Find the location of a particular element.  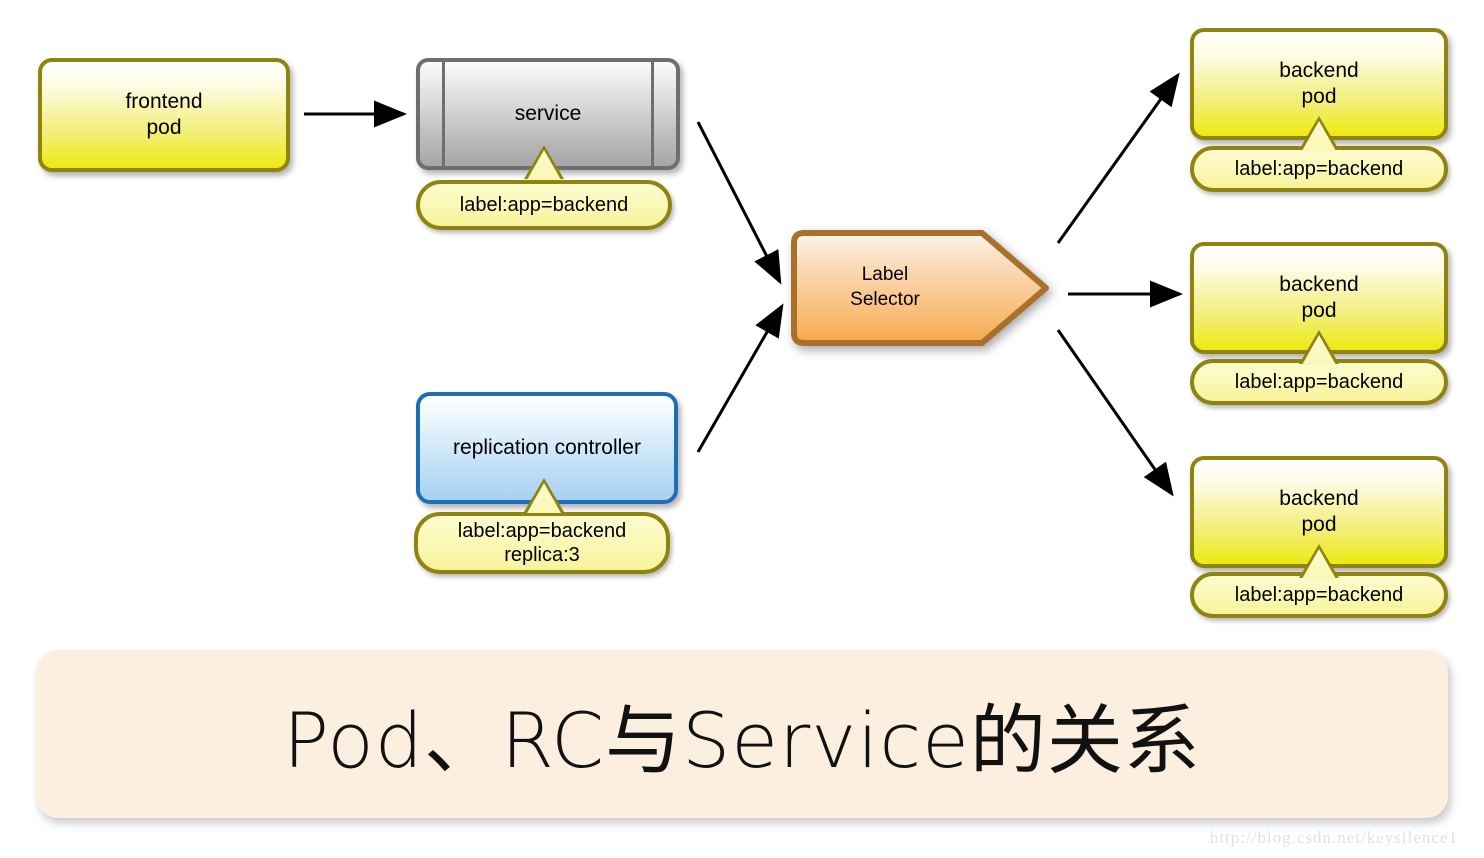

callout-backend-pod-1-label: label:app=backend is located at coordinates (1319, 169).